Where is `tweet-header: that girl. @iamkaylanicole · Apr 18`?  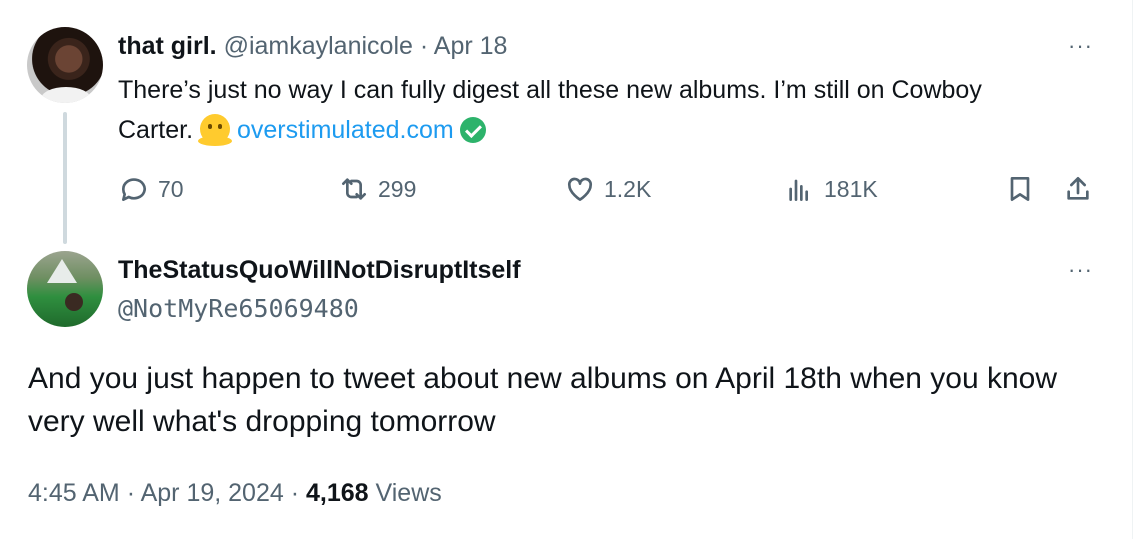 tweet-header: that girl. @iamkaylanicole · Apr 18 is located at coordinates (312, 46).